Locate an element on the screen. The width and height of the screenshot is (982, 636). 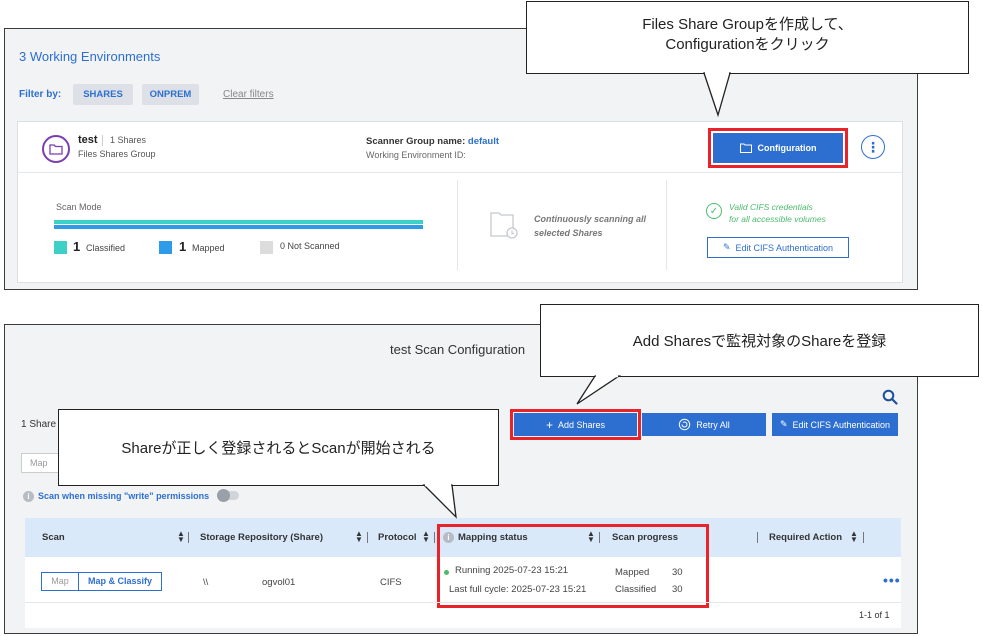
map-classify-option: Map & Classify is located at coordinates (120, 581).